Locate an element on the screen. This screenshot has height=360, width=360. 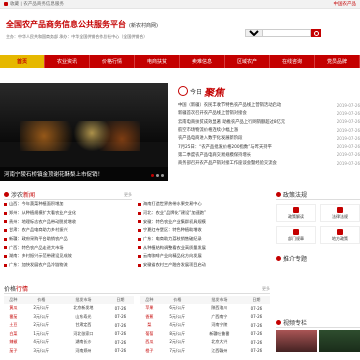
search-bar: 新闻 is located at coordinates (283, 33).